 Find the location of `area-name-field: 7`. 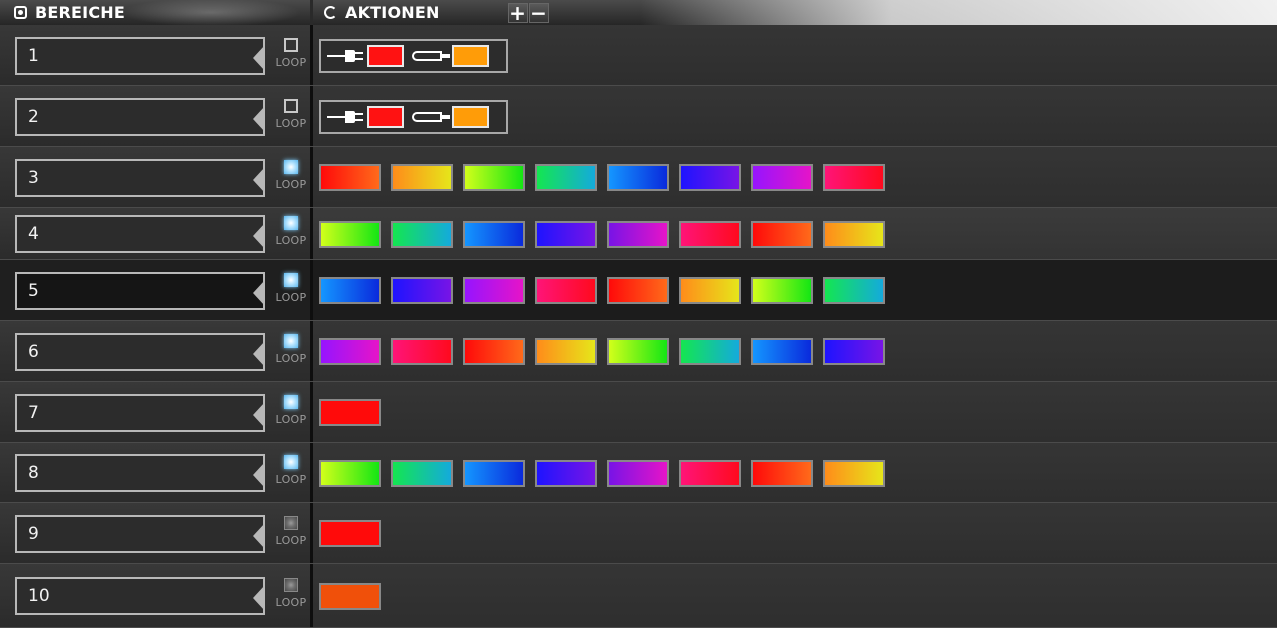

area-name-field: 7 is located at coordinates (140, 413).